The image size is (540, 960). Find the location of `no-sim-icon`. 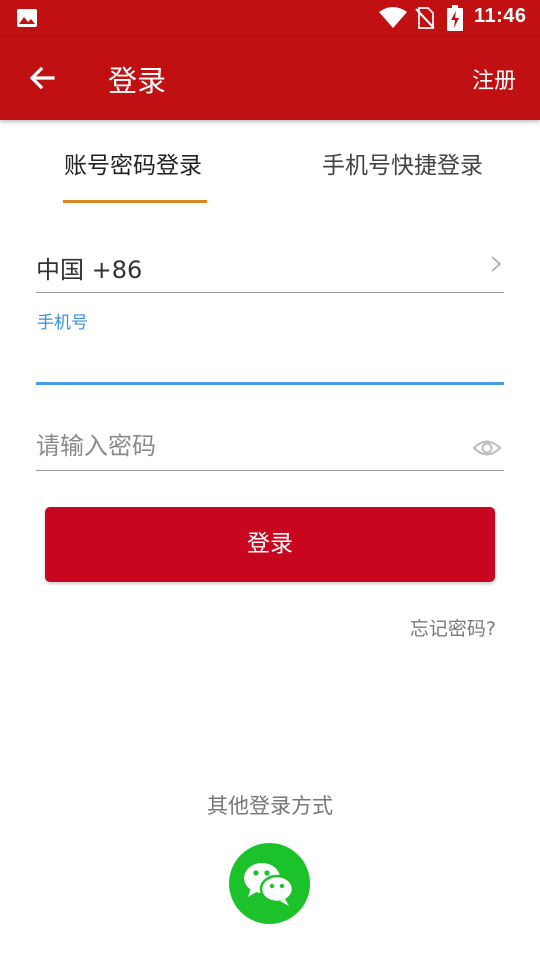

no-sim-icon is located at coordinates (425, 18).